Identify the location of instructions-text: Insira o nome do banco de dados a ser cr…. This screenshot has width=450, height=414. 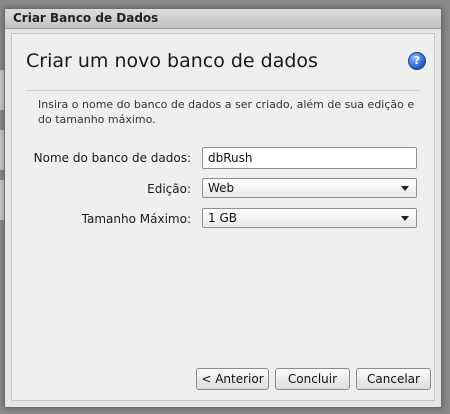
(226, 112).